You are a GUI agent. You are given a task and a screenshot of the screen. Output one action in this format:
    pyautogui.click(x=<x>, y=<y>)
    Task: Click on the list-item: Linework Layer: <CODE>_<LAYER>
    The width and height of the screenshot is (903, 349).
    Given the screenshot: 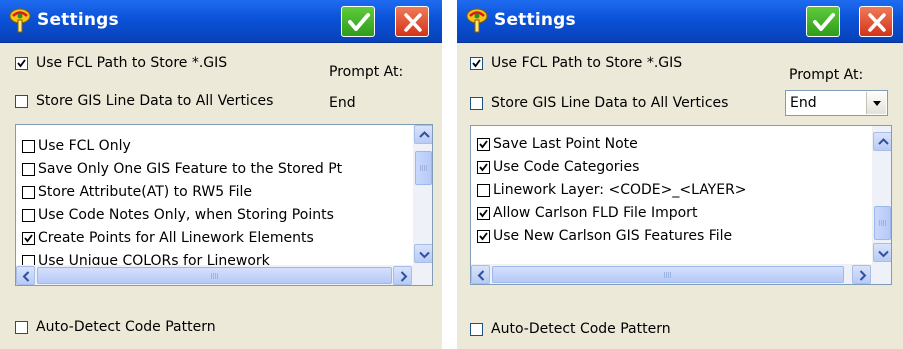 What is the action you would take?
    pyautogui.click(x=612, y=190)
    